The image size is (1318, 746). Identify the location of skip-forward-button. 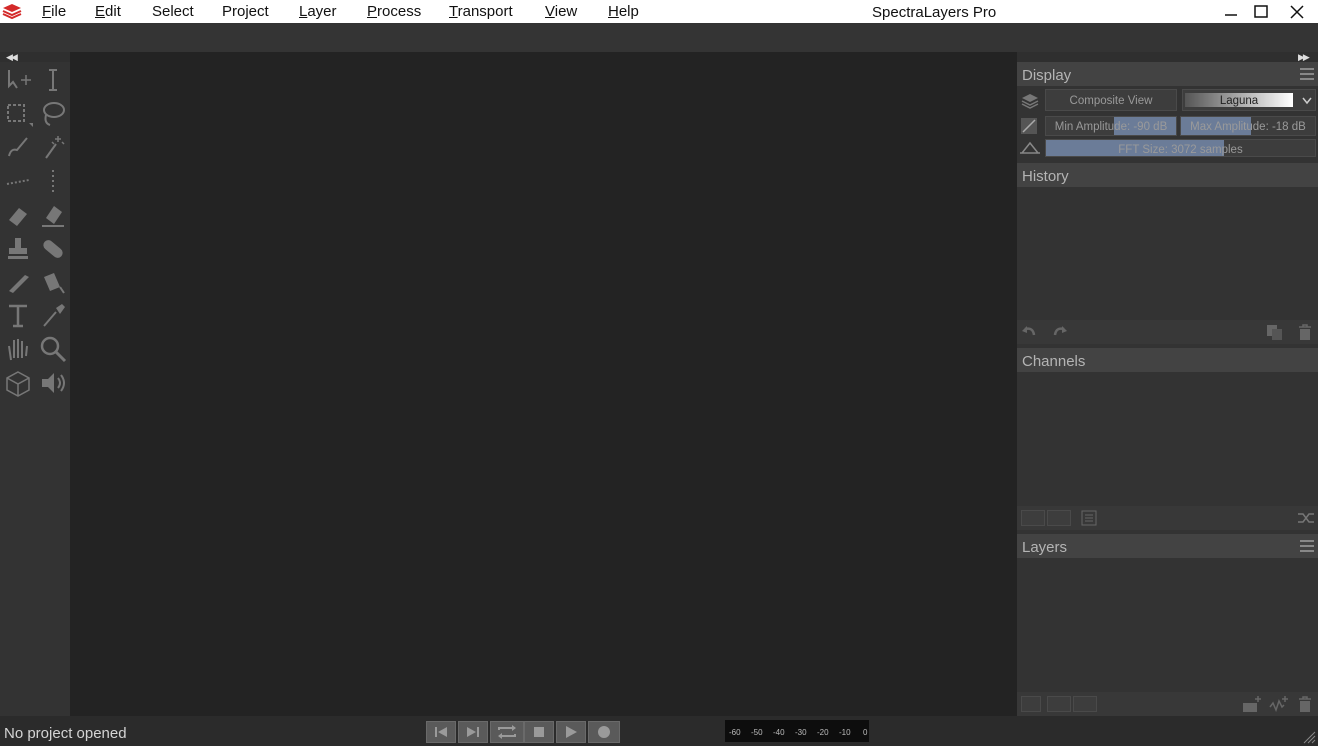
(473, 732).